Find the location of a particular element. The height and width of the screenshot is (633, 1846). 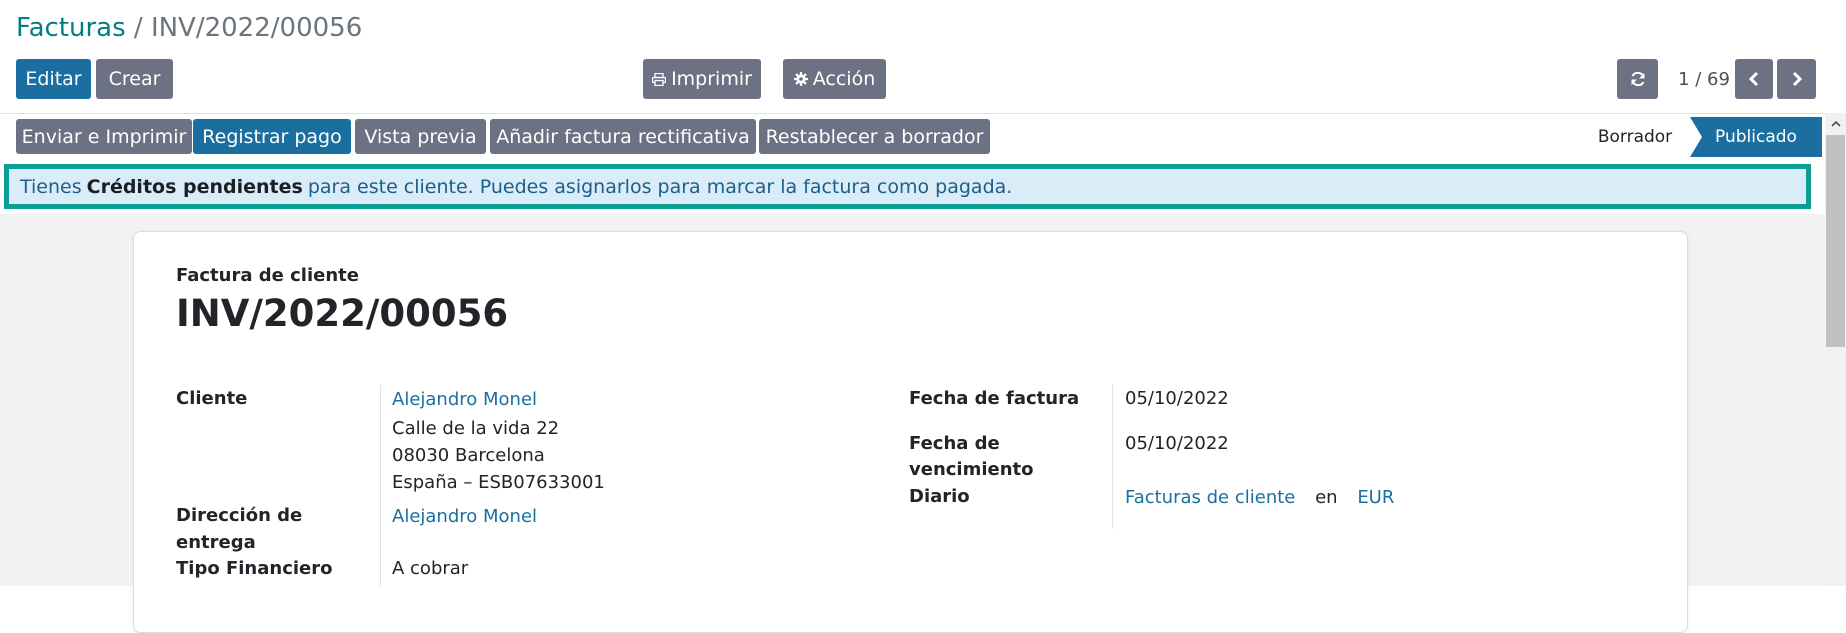

action-button: Acción is located at coordinates (834, 79).